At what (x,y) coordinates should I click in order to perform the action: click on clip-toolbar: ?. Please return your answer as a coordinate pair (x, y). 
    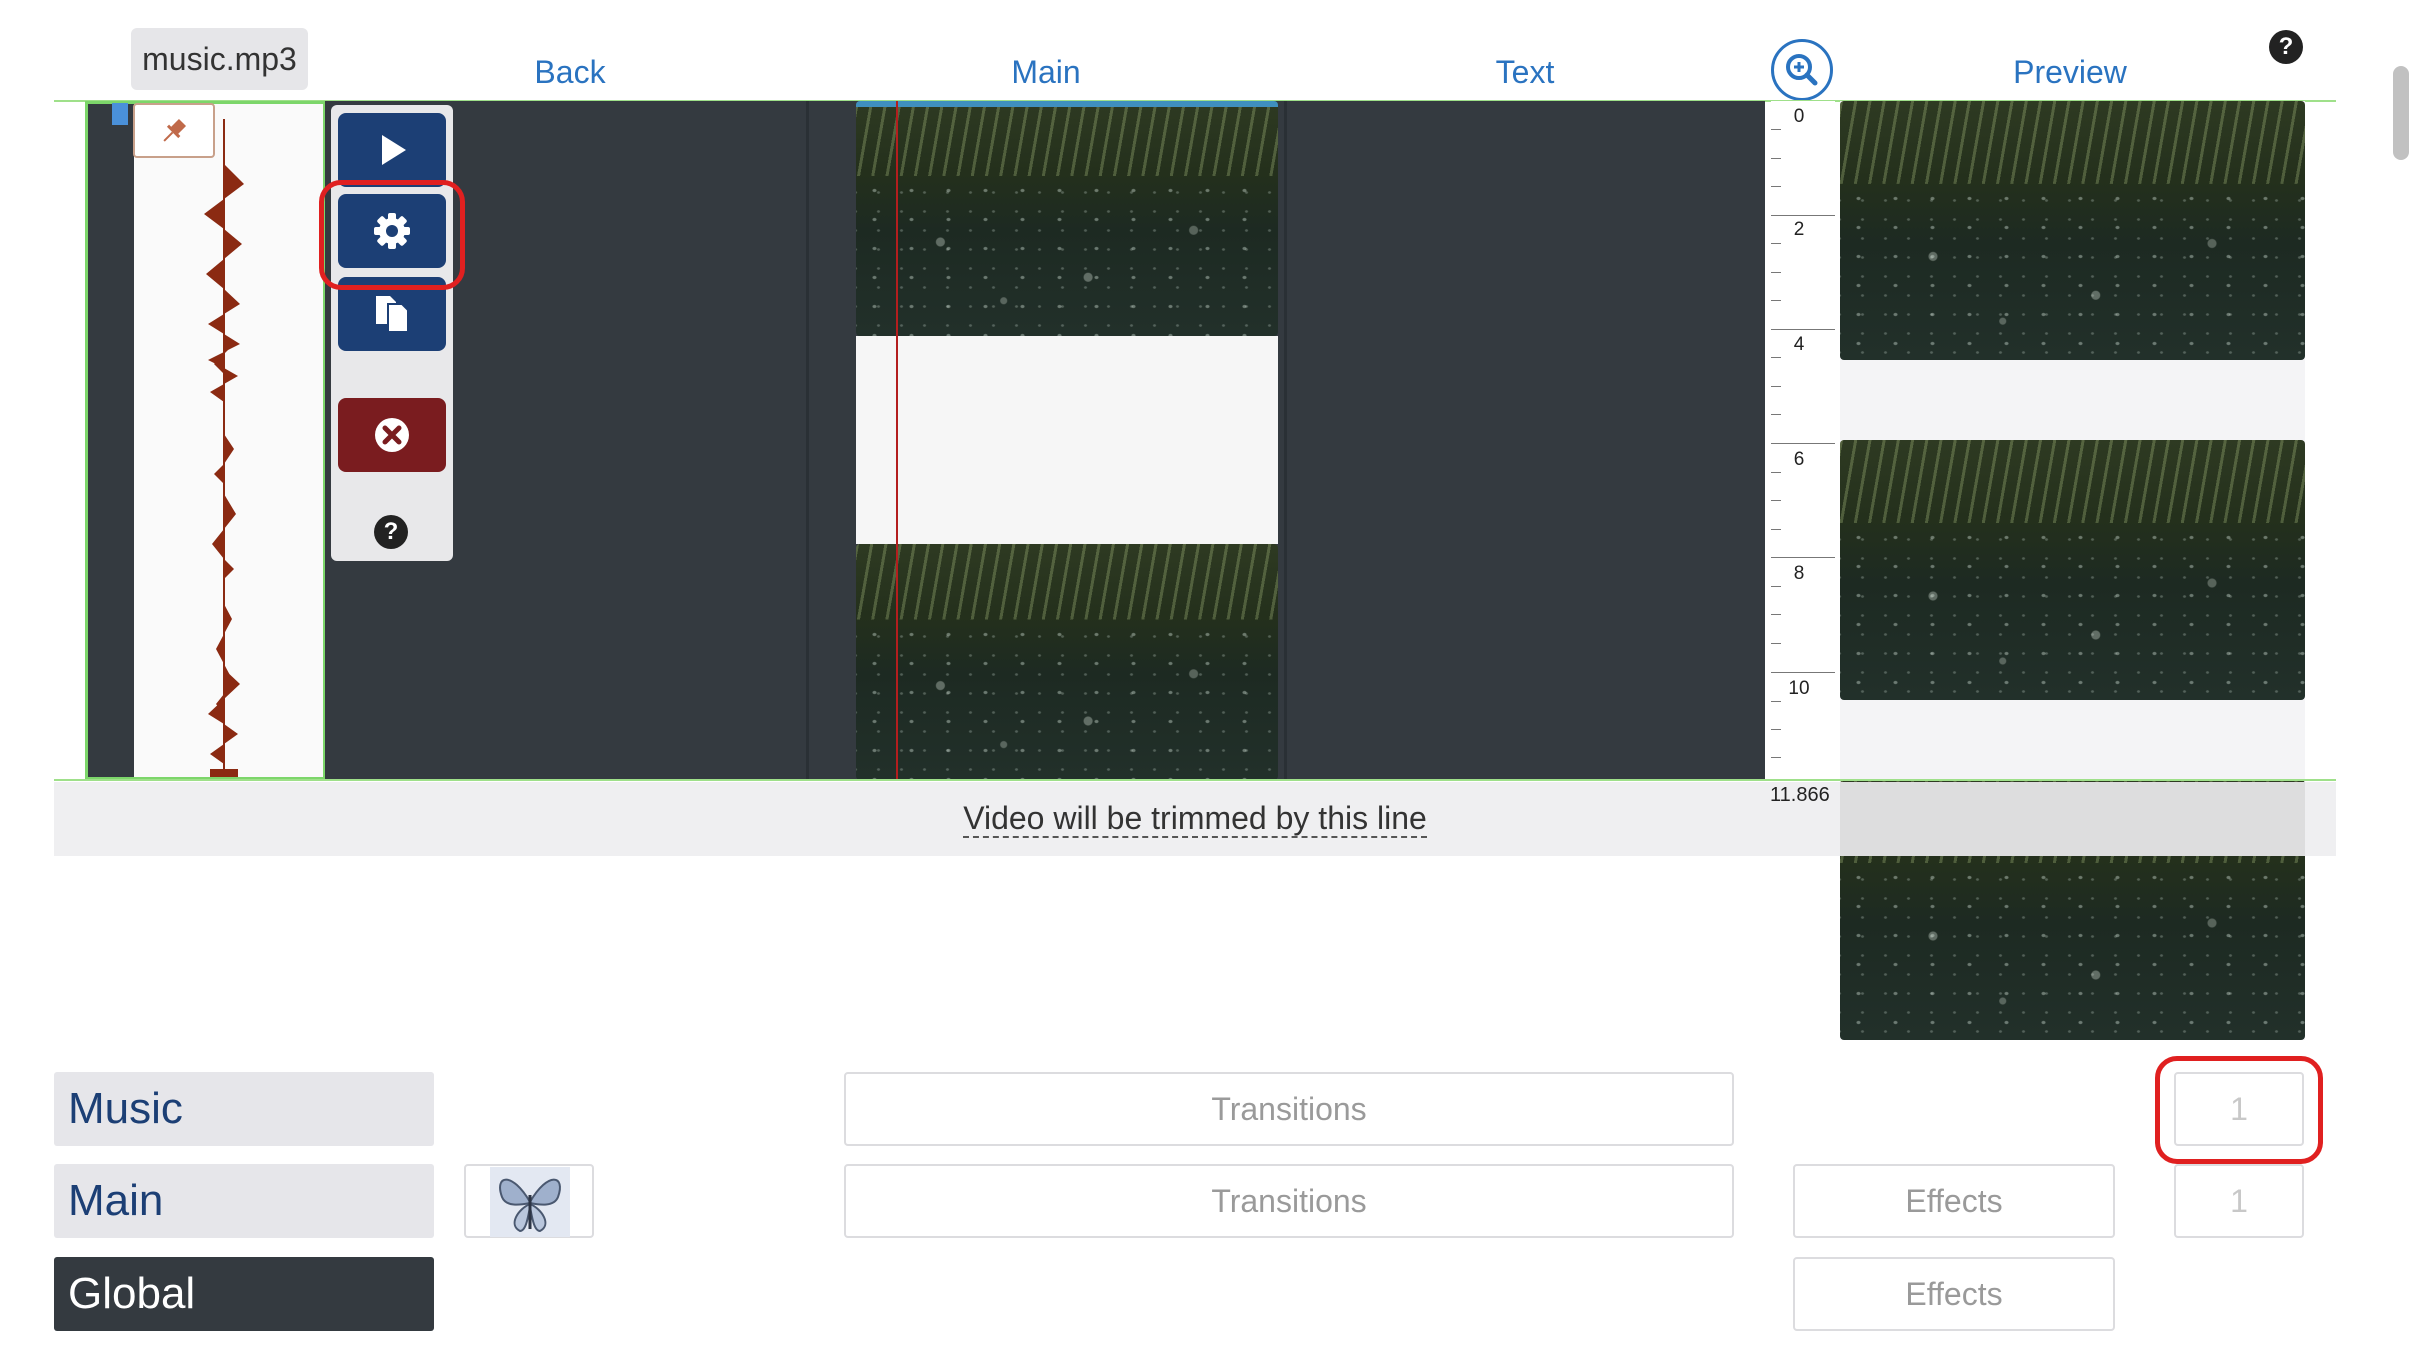
    Looking at the image, I should click on (392, 333).